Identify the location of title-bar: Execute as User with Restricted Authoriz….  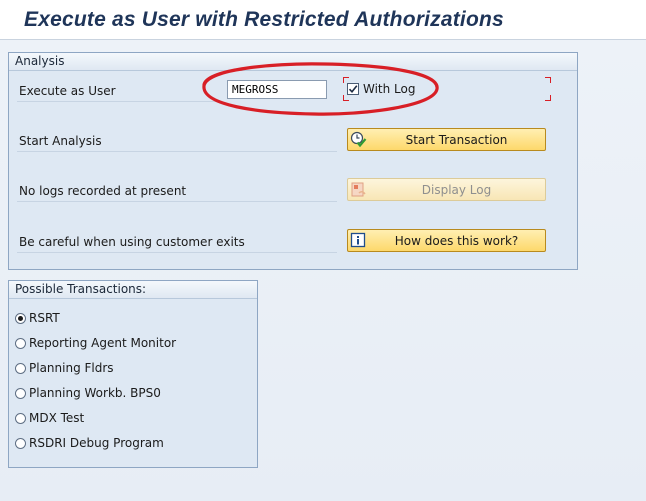
(323, 20).